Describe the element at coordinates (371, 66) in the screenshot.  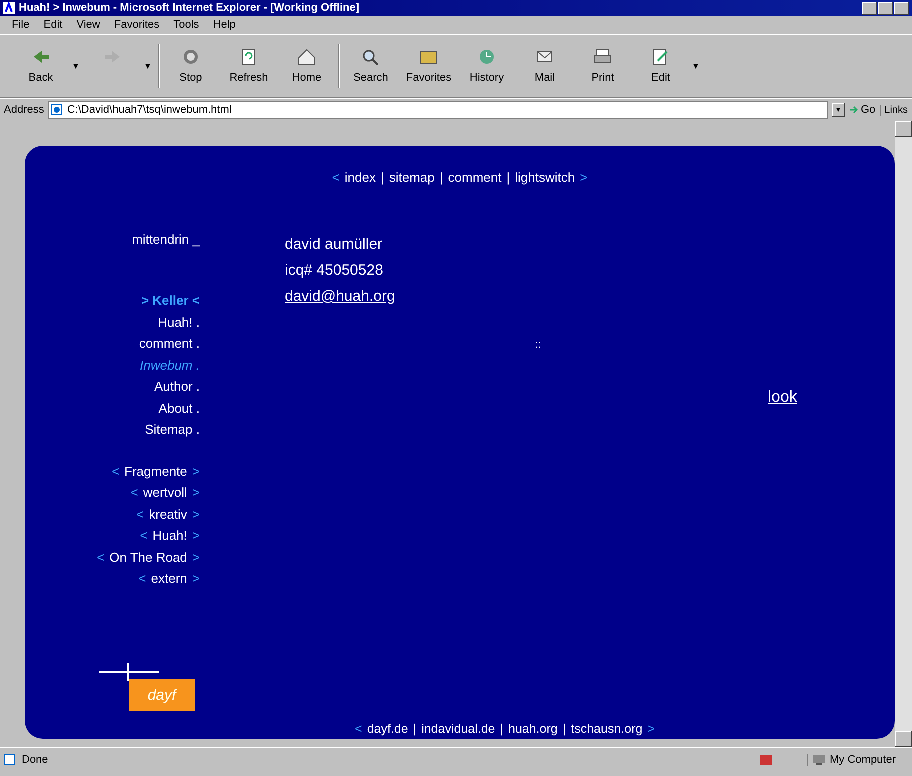
I see `toolbar-button: Search` at that location.